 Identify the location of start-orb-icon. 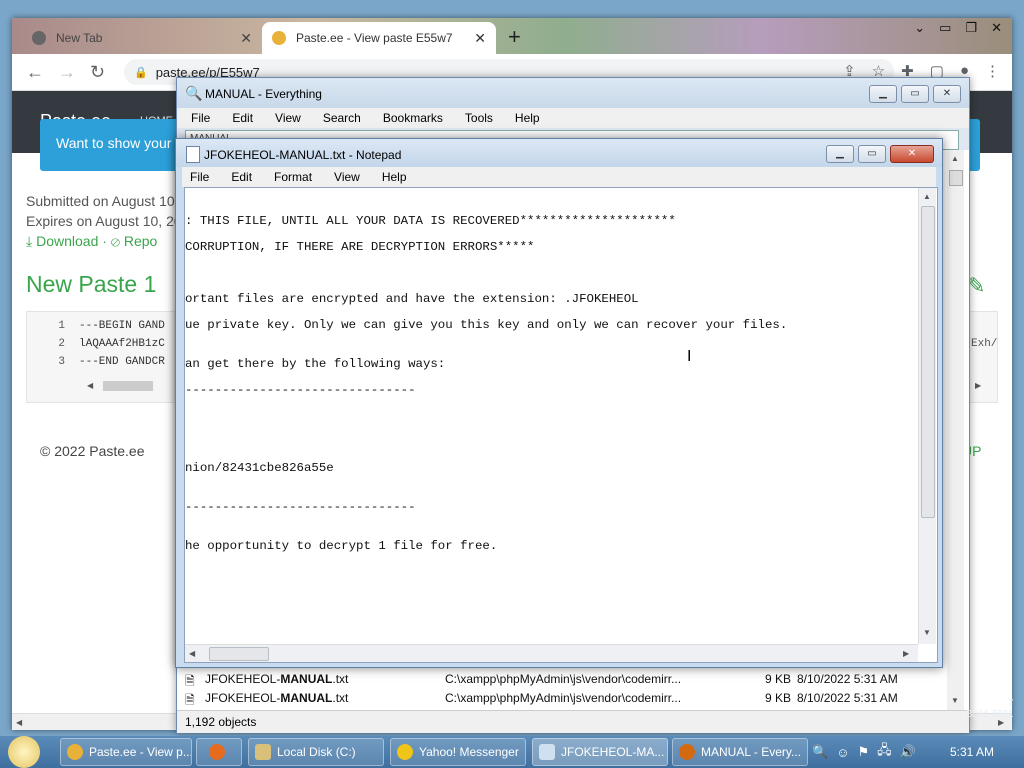
(24, 752).